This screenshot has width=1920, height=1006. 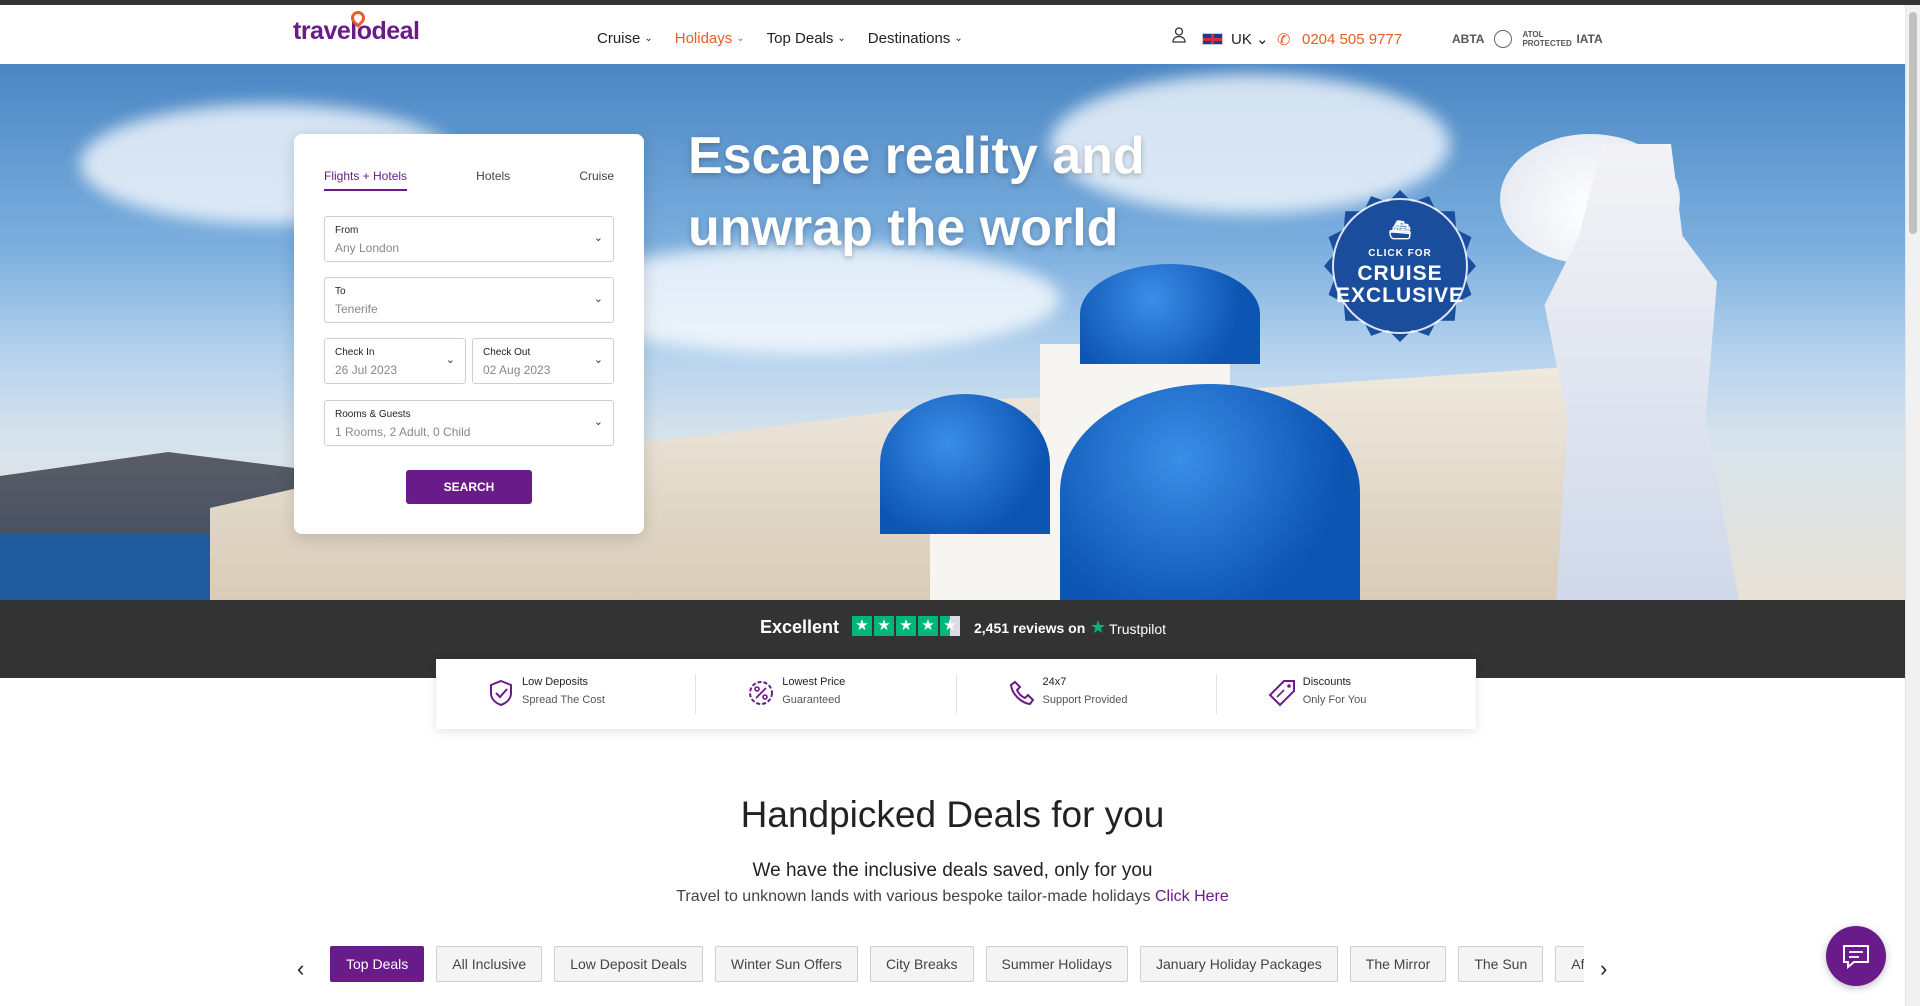 I want to click on phone-icon: ✆, so click(x=1284, y=40).